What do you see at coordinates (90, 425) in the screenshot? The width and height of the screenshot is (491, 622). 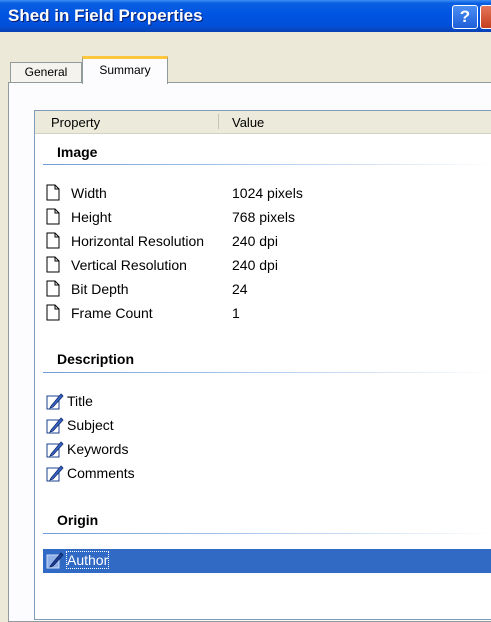 I see `property-name: Subject` at bounding box center [90, 425].